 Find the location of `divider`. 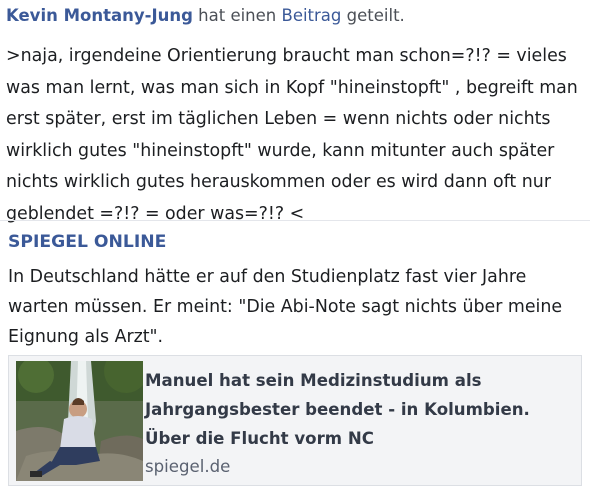

divider is located at coordinates (295, 220).